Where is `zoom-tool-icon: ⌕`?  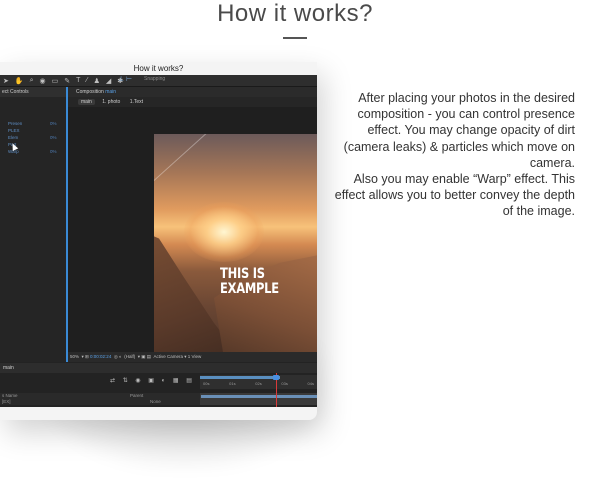
zoom-tool-icon: ⌕ is located at coordinates (32, 81).